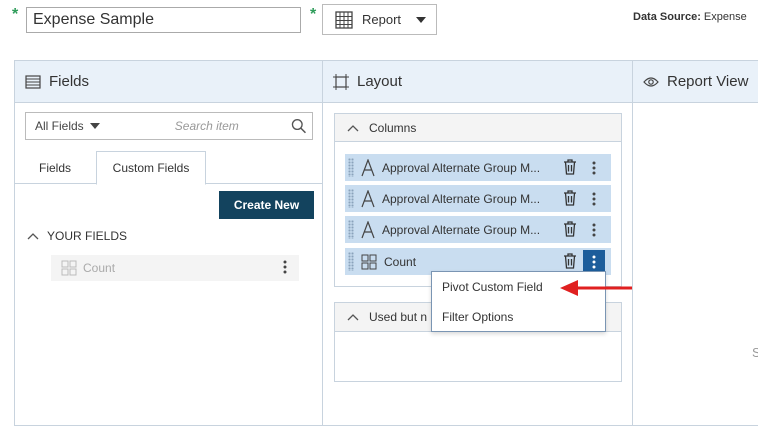 The width and height of the screenshot is (758, 426). Describe the element at coordinates (233, 126) in the screenshot. I see `field-search-input: Search item` at that location.